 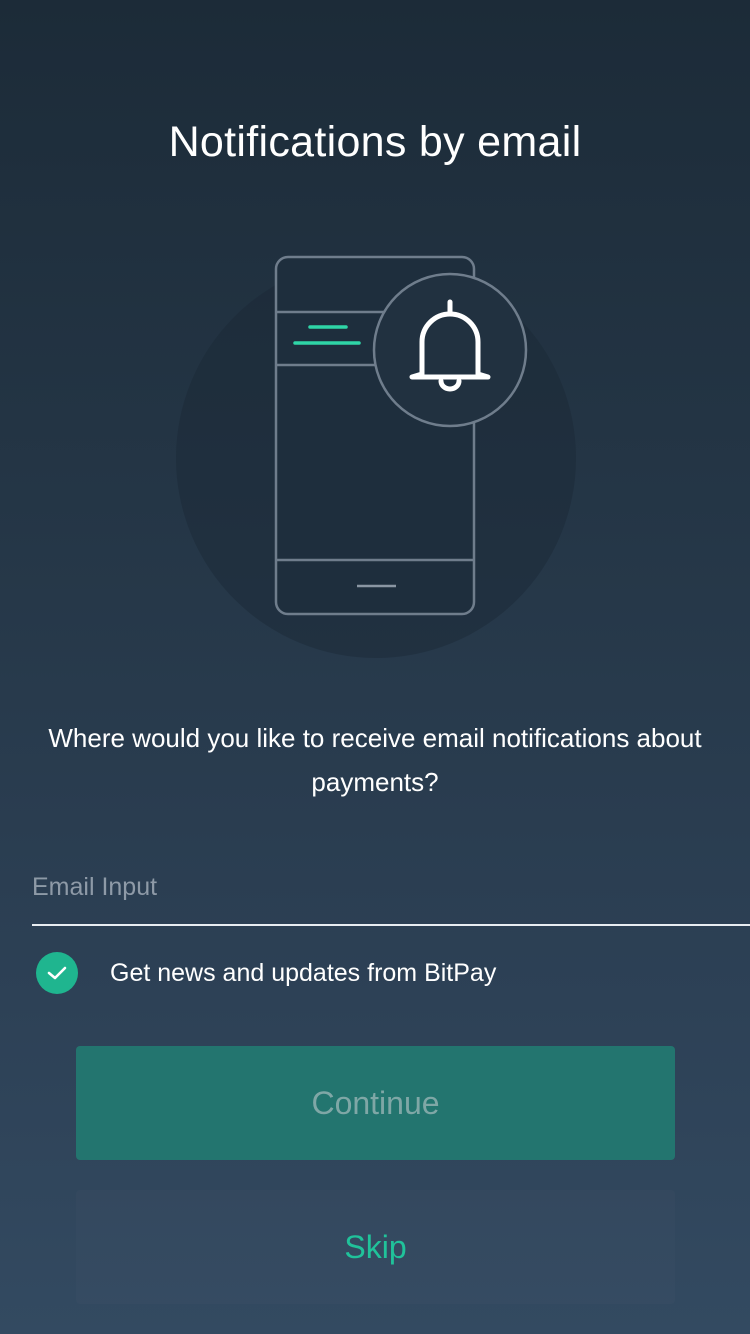 I want to click on newsletter-option: Get news and updates from BitPay, so click(x=266, y=973).